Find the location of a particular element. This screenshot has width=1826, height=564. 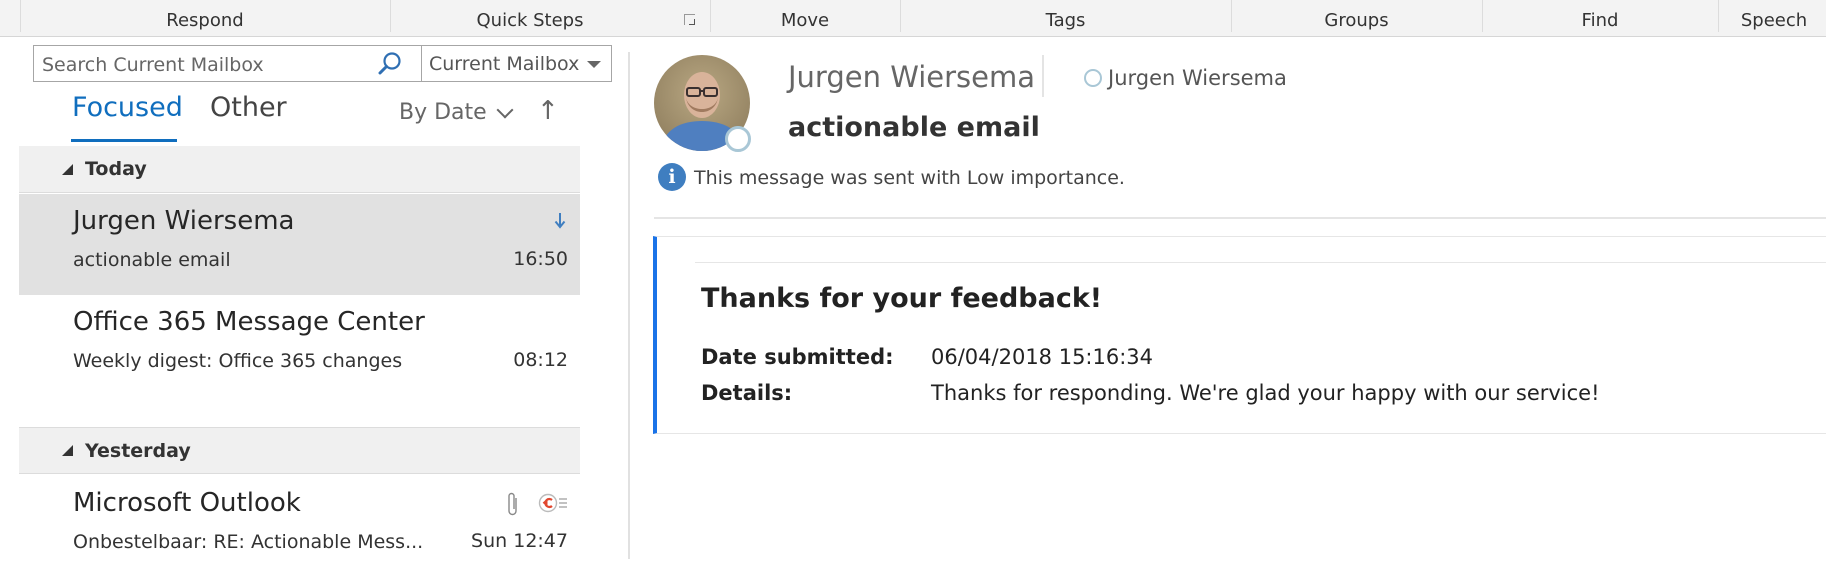

caret-down-icon is located at coordinates (594, 64).